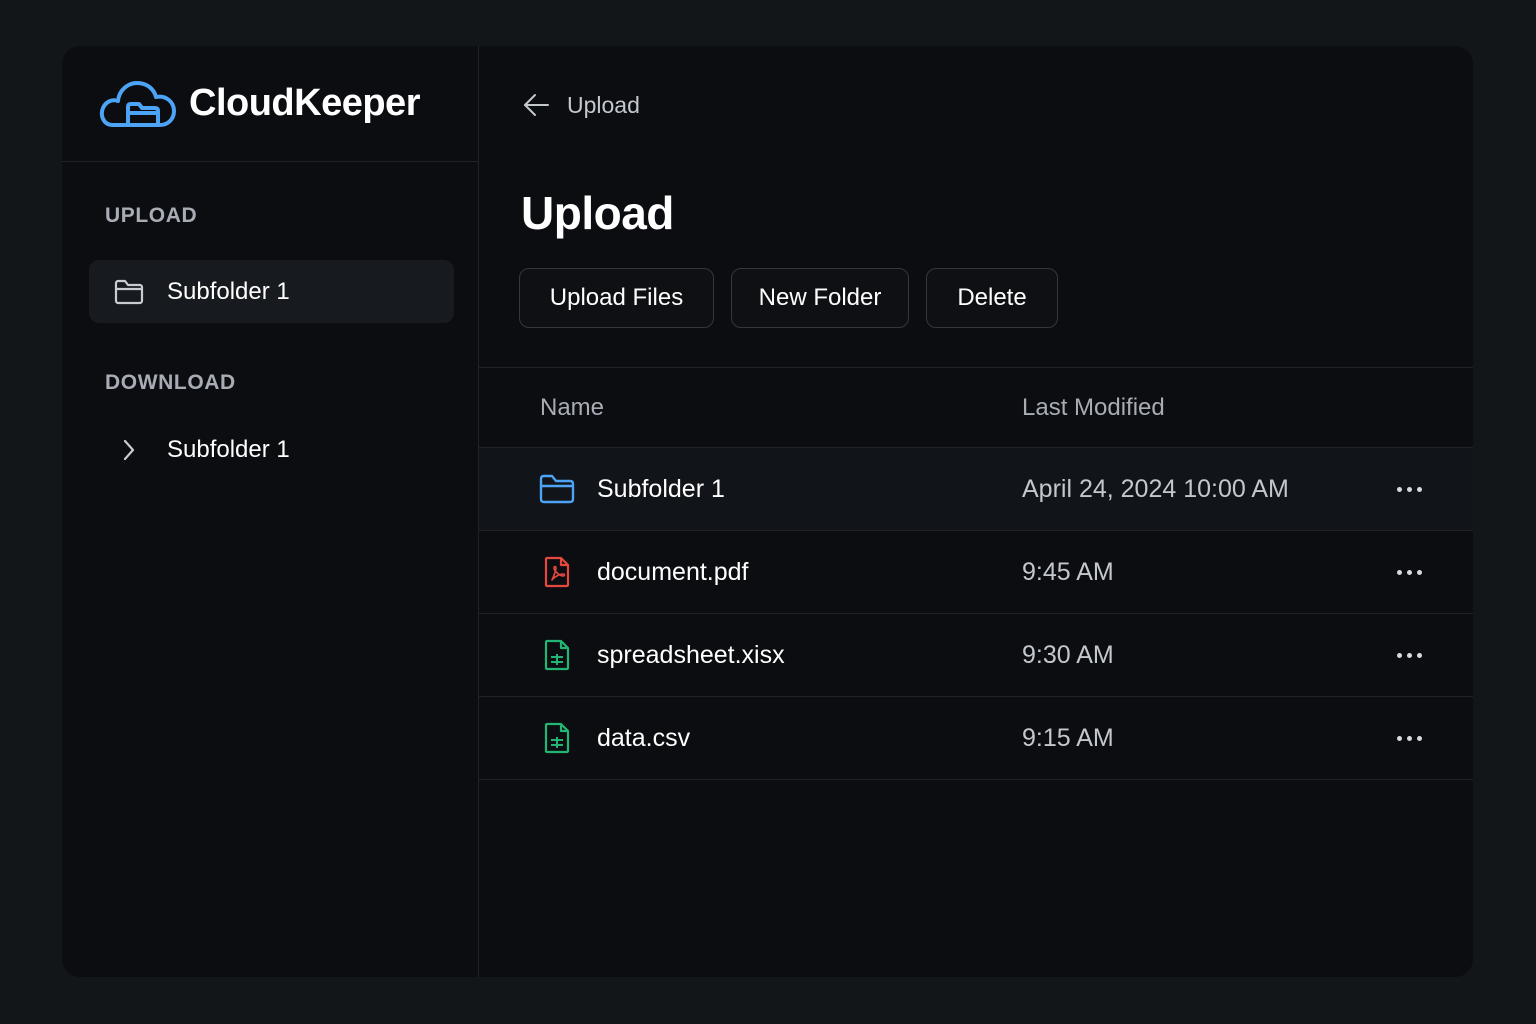 Image resolution: width=1536 pixels, height=1024 pixels. What do you see at coordinates (597, 213) in the screenshot?
I see `page-title: Upload` at bounding box center [597, 213].